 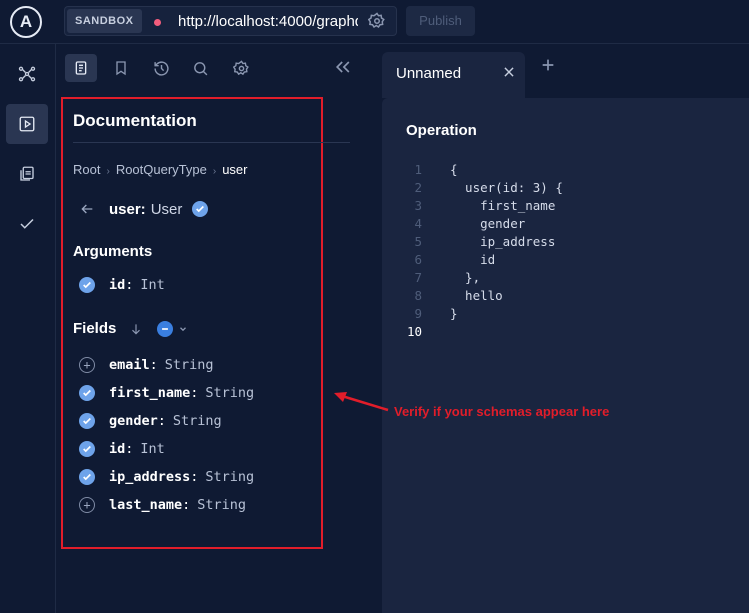 What do you see at coordinates (150, 393) in the screenshot?
I see `field-name: first_name` at bounding box center [150, 393].